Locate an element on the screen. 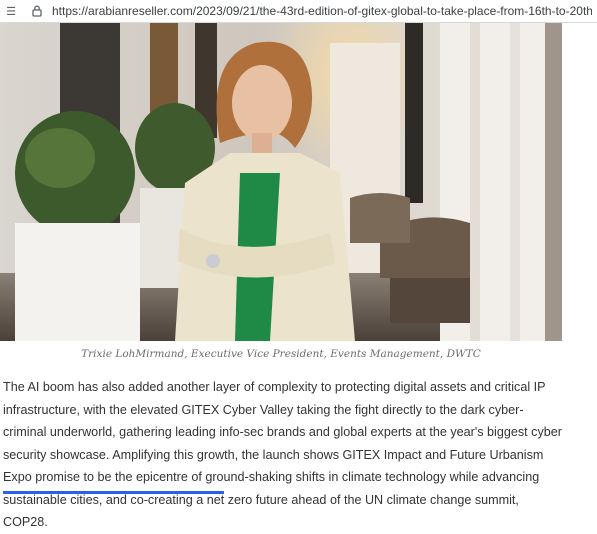 Image resolution: width=597 pixels, height=534 pixels. menu-icon: ☰ is located at coordinates (11, 11).